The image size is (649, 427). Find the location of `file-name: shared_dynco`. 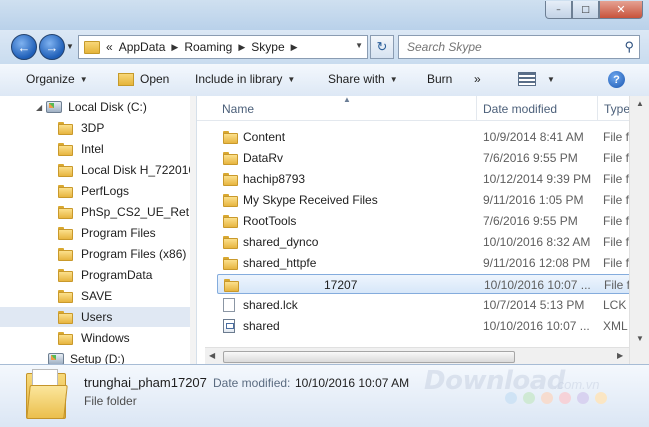

file-name: shared_dynco is located at coordinates (281, 242).